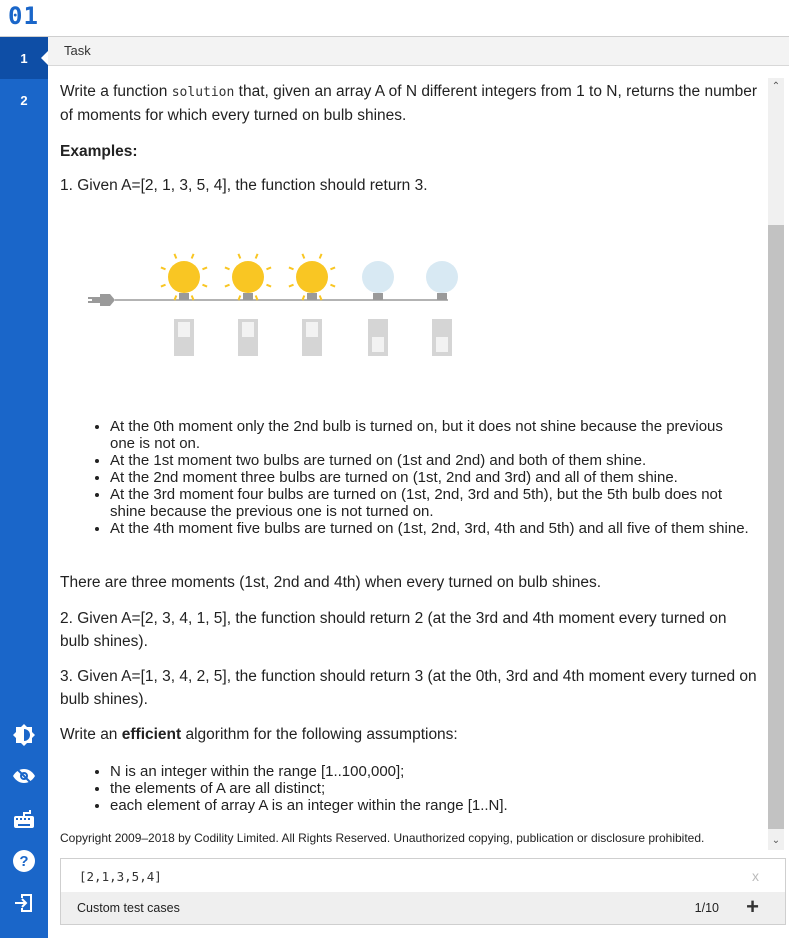 Image resolution: width=789 pixels, height=938 pixels. What do you see at coordinates (128, 908) in the screenshot?
I see `custom-test-cases-label: Custom test cases` at bounding box center [128, 908].